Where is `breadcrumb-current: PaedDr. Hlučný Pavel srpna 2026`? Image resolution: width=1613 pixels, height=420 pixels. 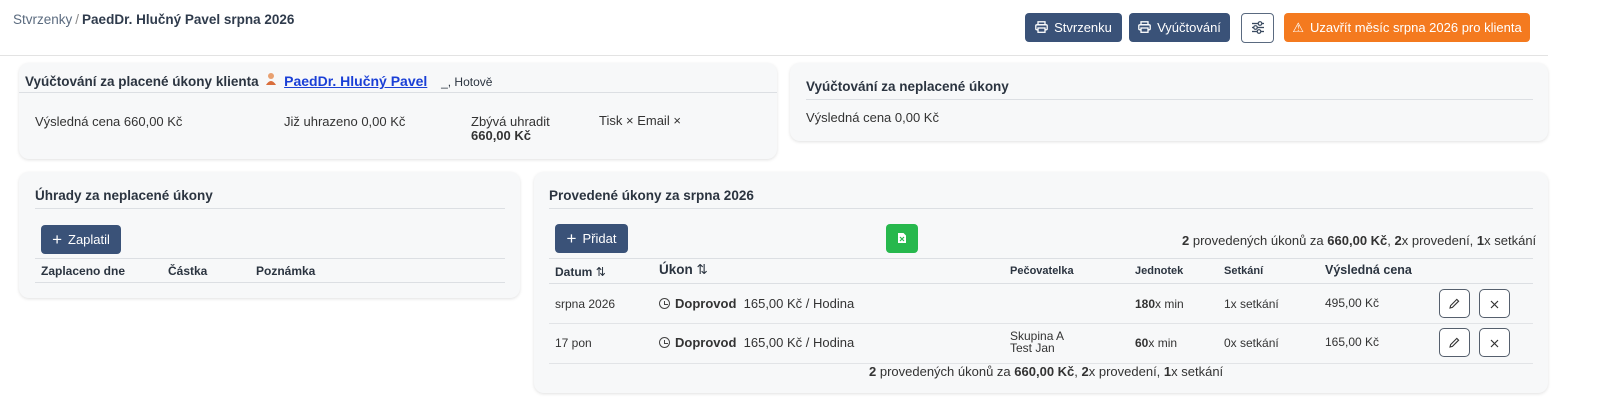
breadcrumb-current: PaedDr. Hlučný Pavel srpna 2026 is located at coordinates (188, 19).